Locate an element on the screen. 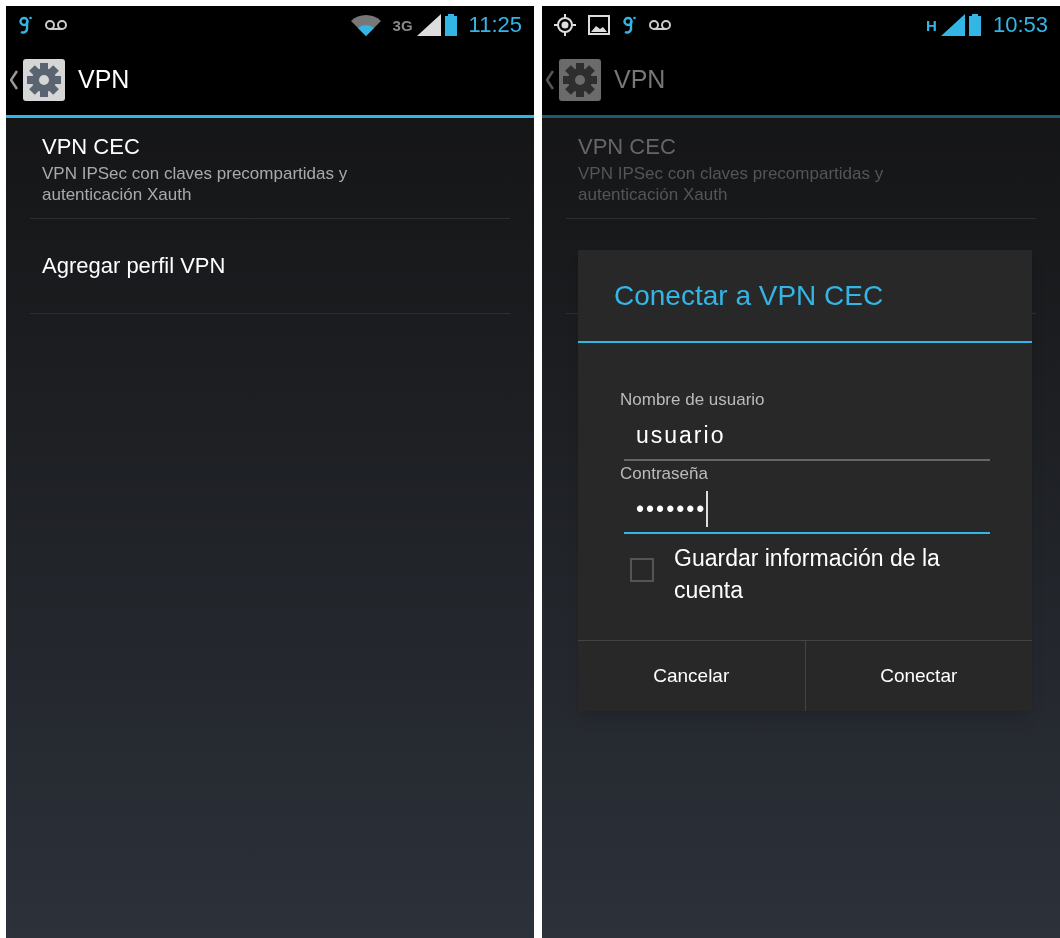  image-icon is located at coordinates (599, 25).